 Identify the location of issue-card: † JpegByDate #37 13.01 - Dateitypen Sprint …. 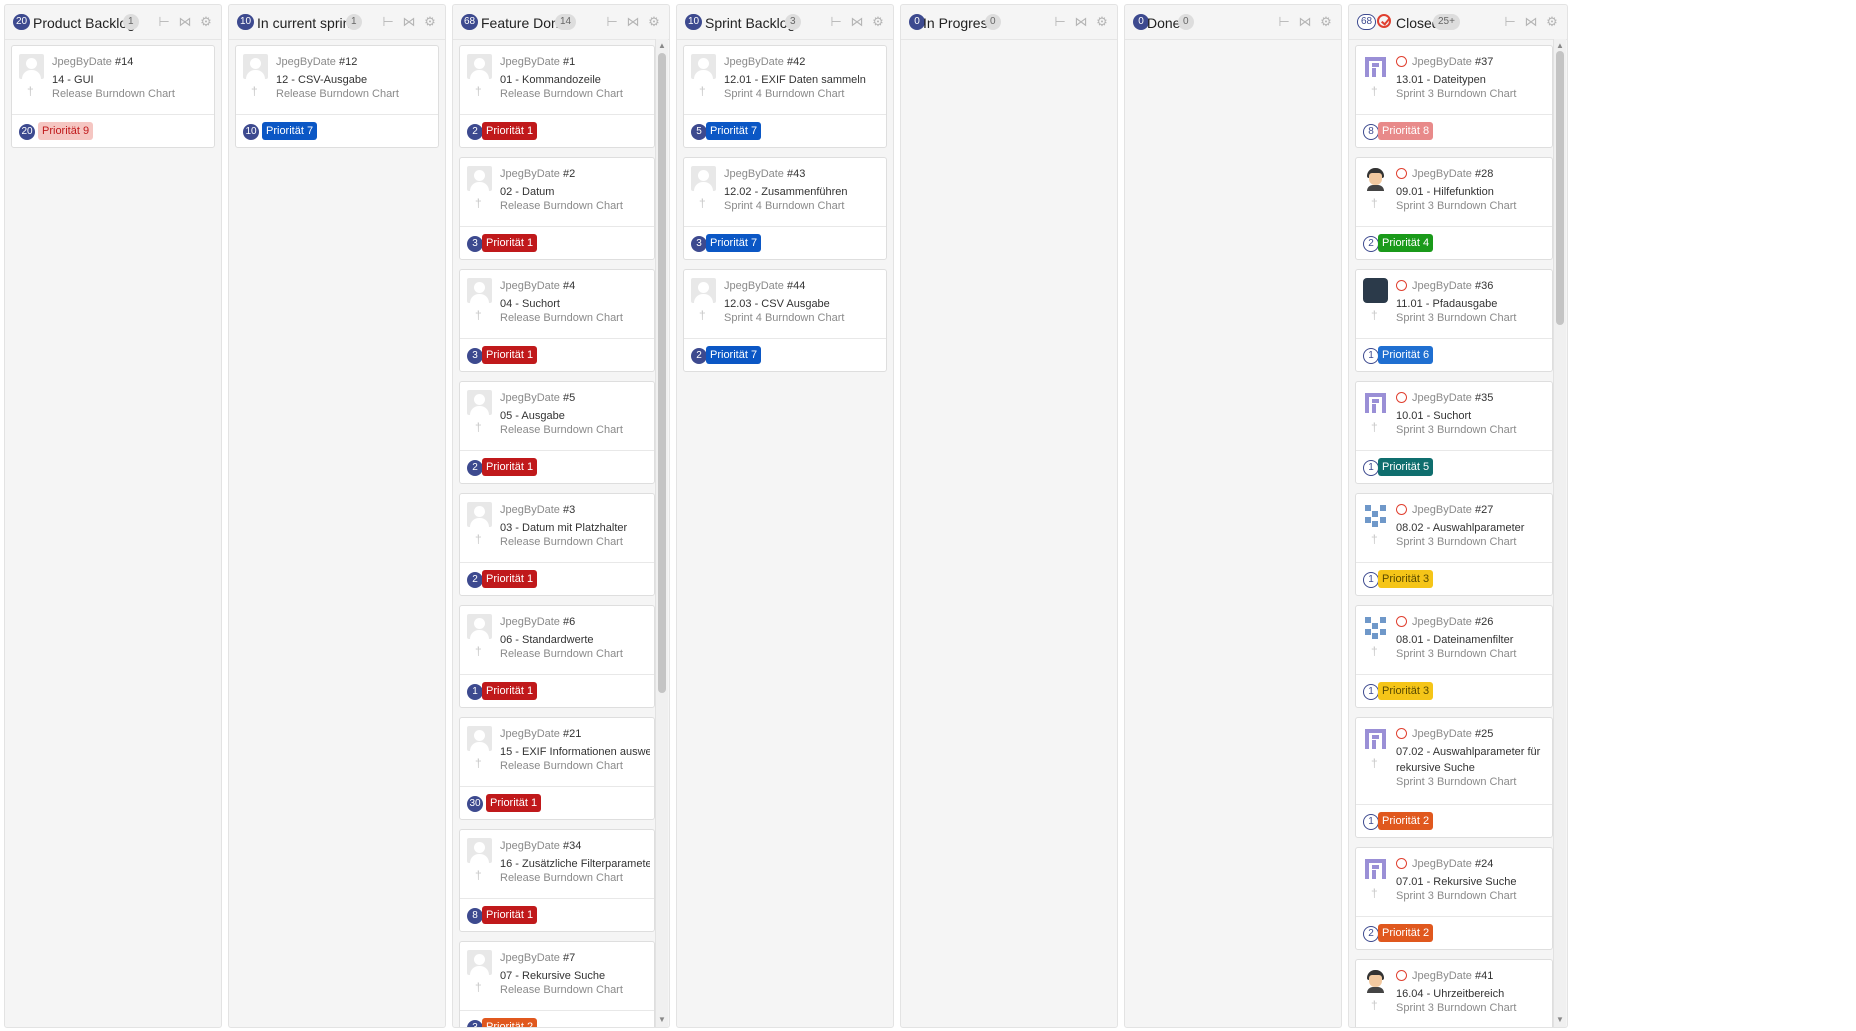
(1454, 96).